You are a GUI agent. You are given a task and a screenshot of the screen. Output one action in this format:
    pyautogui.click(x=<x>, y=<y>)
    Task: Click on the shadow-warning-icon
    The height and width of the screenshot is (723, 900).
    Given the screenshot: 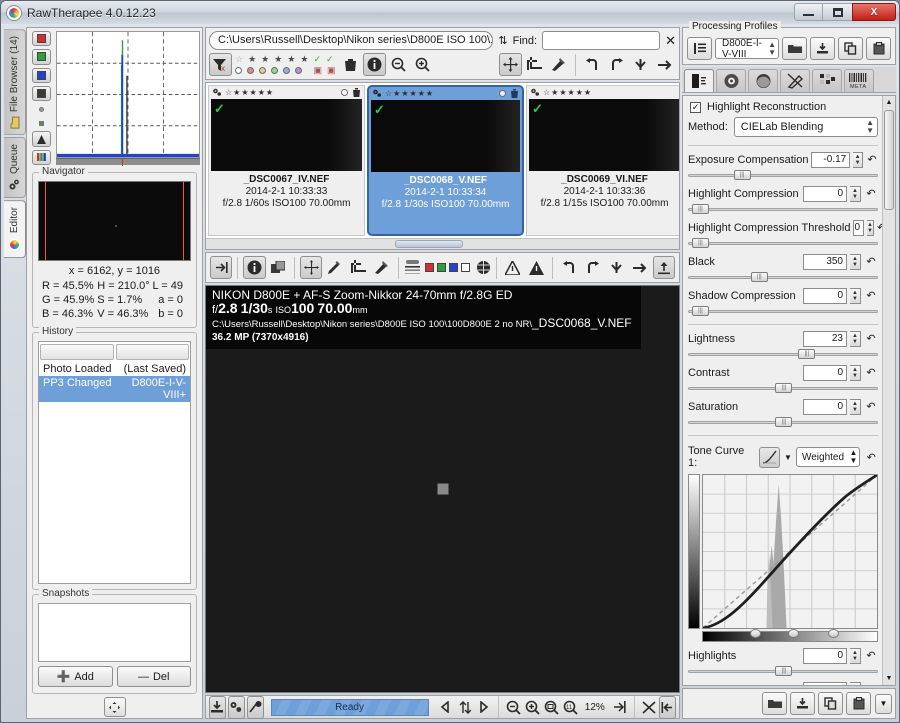 What is the action you would take?
    pyautogui.click(x=513, y=267)
    